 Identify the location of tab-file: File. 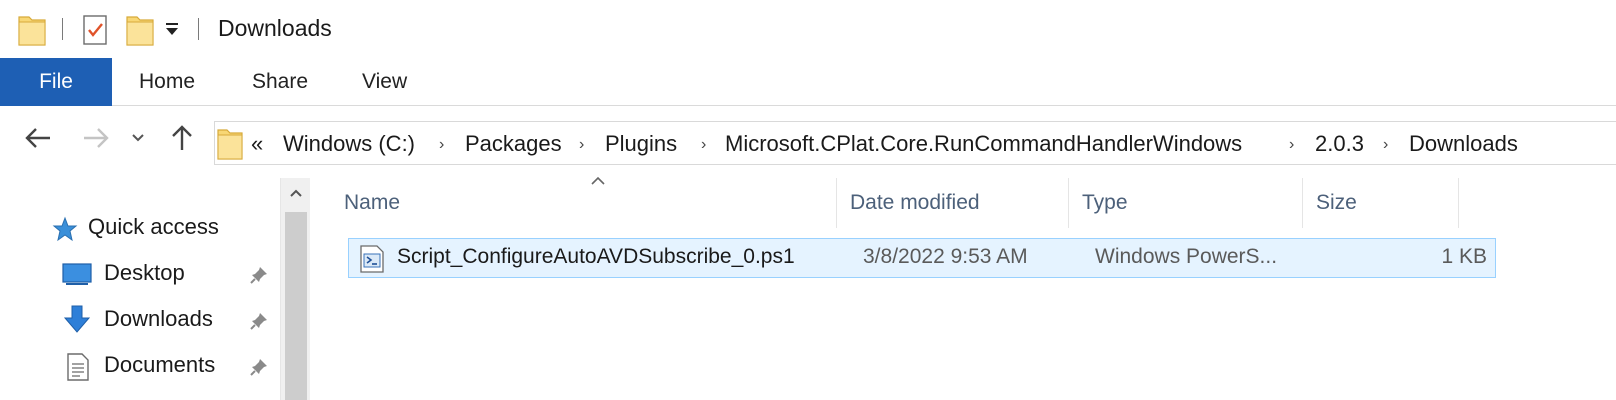
(56, 82).